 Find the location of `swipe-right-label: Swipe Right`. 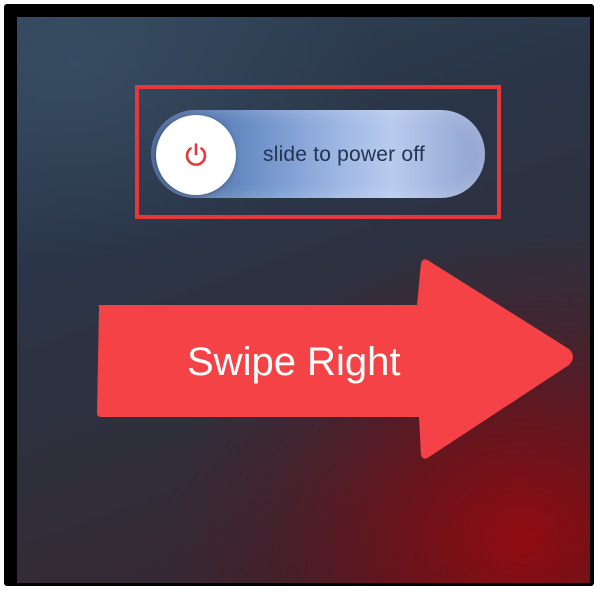

swipe-right-label: Swipe Right is located at coordinates (294, 362).